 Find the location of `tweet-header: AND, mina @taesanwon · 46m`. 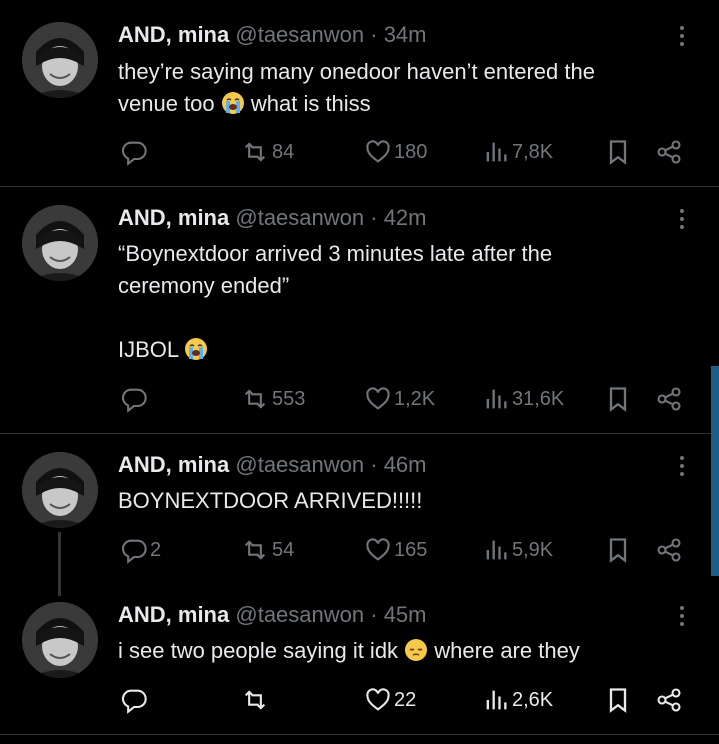

tweet-header: AND, mina @taesanwon · 46m is located at coordinates (272, 465).